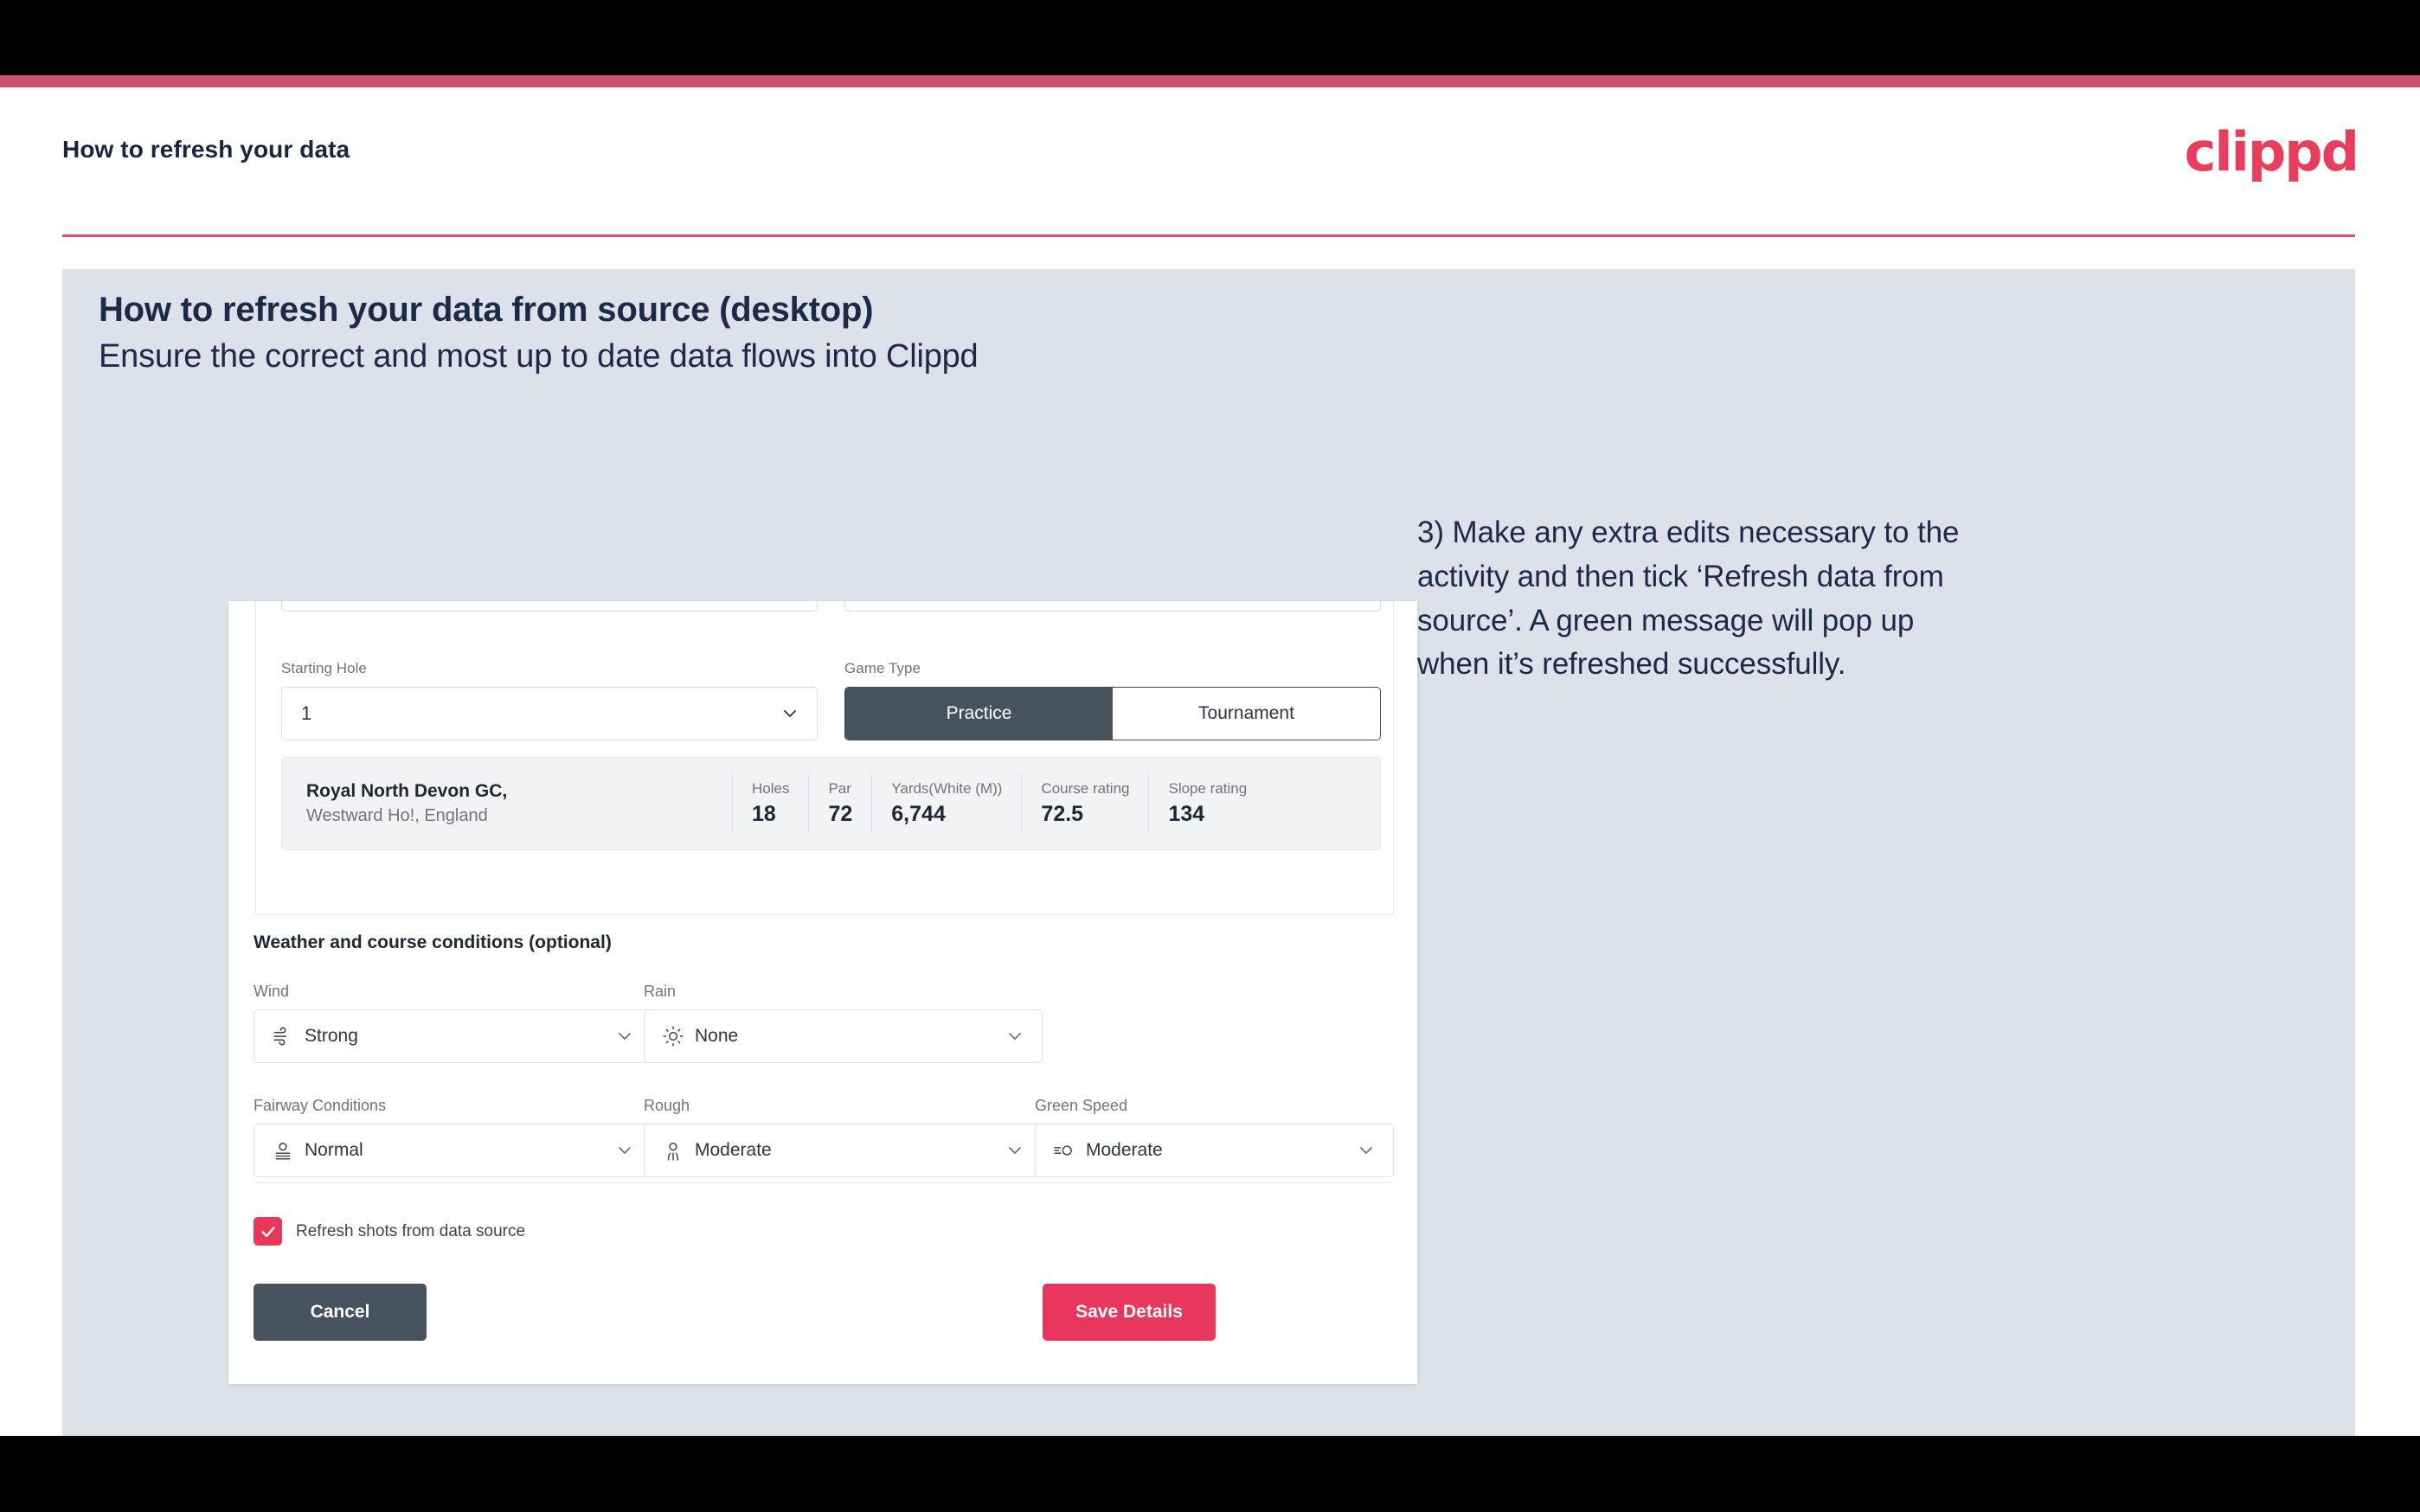 Image resolution: width=2420 pixels, height=1512 pixels. What do you see at coordinates (549, 606) in the screenshot?
I see `clipped-input-left` at bounding box center [549, 606].